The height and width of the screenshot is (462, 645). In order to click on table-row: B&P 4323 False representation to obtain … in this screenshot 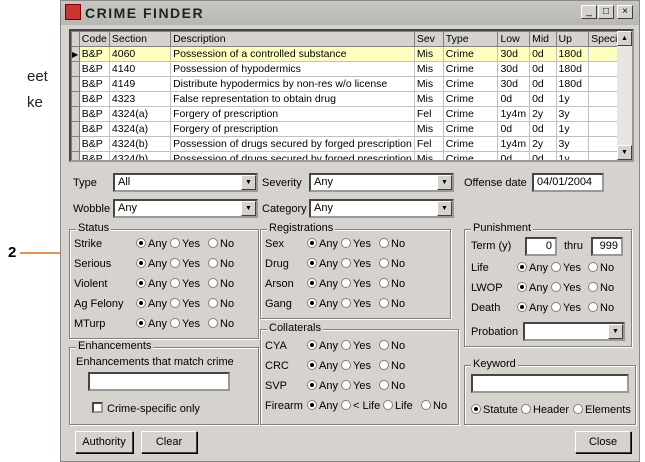, I will do `click(351, 99)`.